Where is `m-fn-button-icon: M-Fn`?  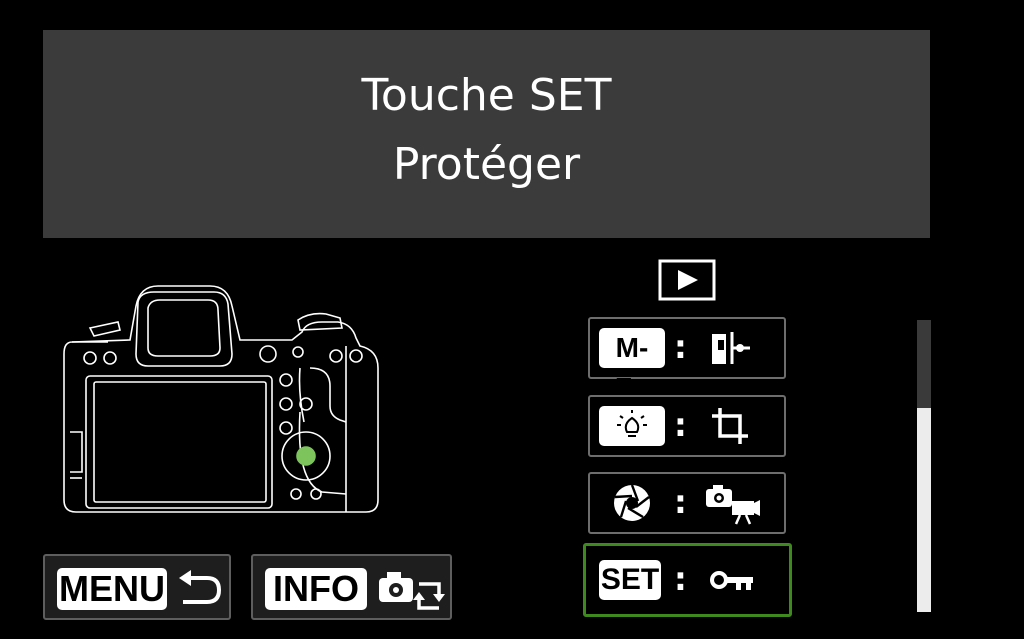 m-fn-button-icon: M-Fn is located at coordinates (632, 365).